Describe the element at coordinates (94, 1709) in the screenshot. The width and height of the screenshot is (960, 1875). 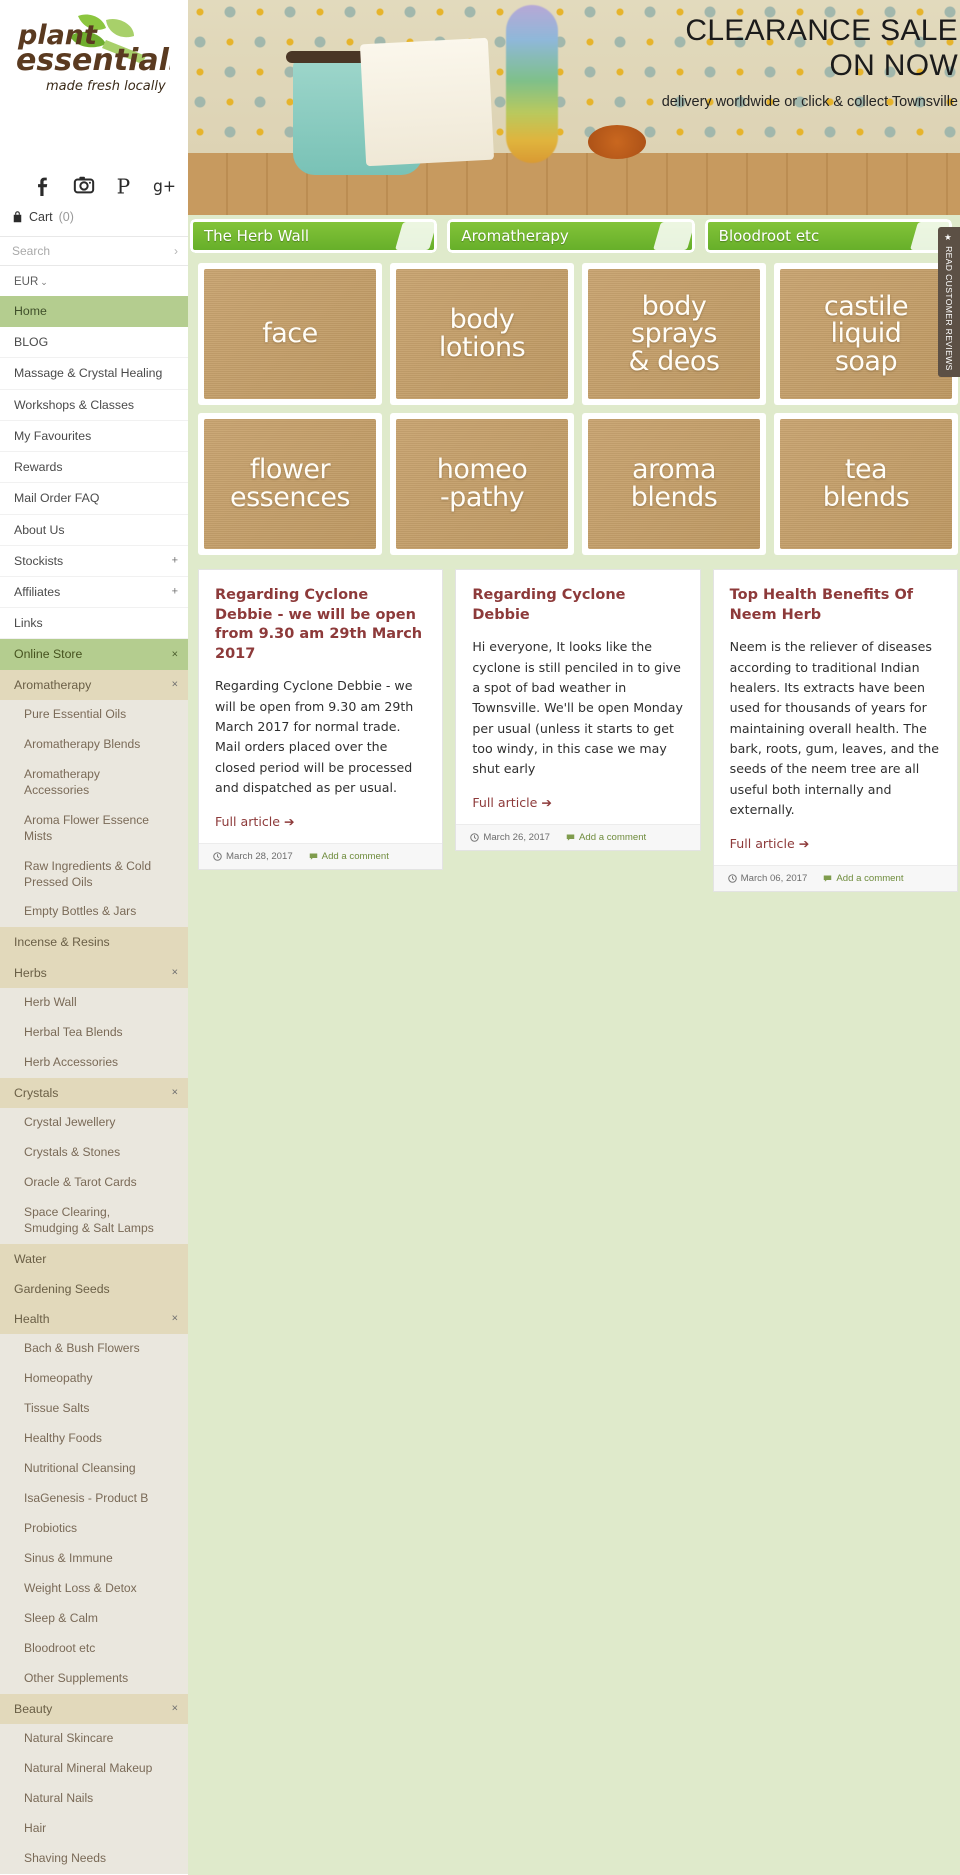
I see `sidebar-item-beauty: Beauty ×` at that location.